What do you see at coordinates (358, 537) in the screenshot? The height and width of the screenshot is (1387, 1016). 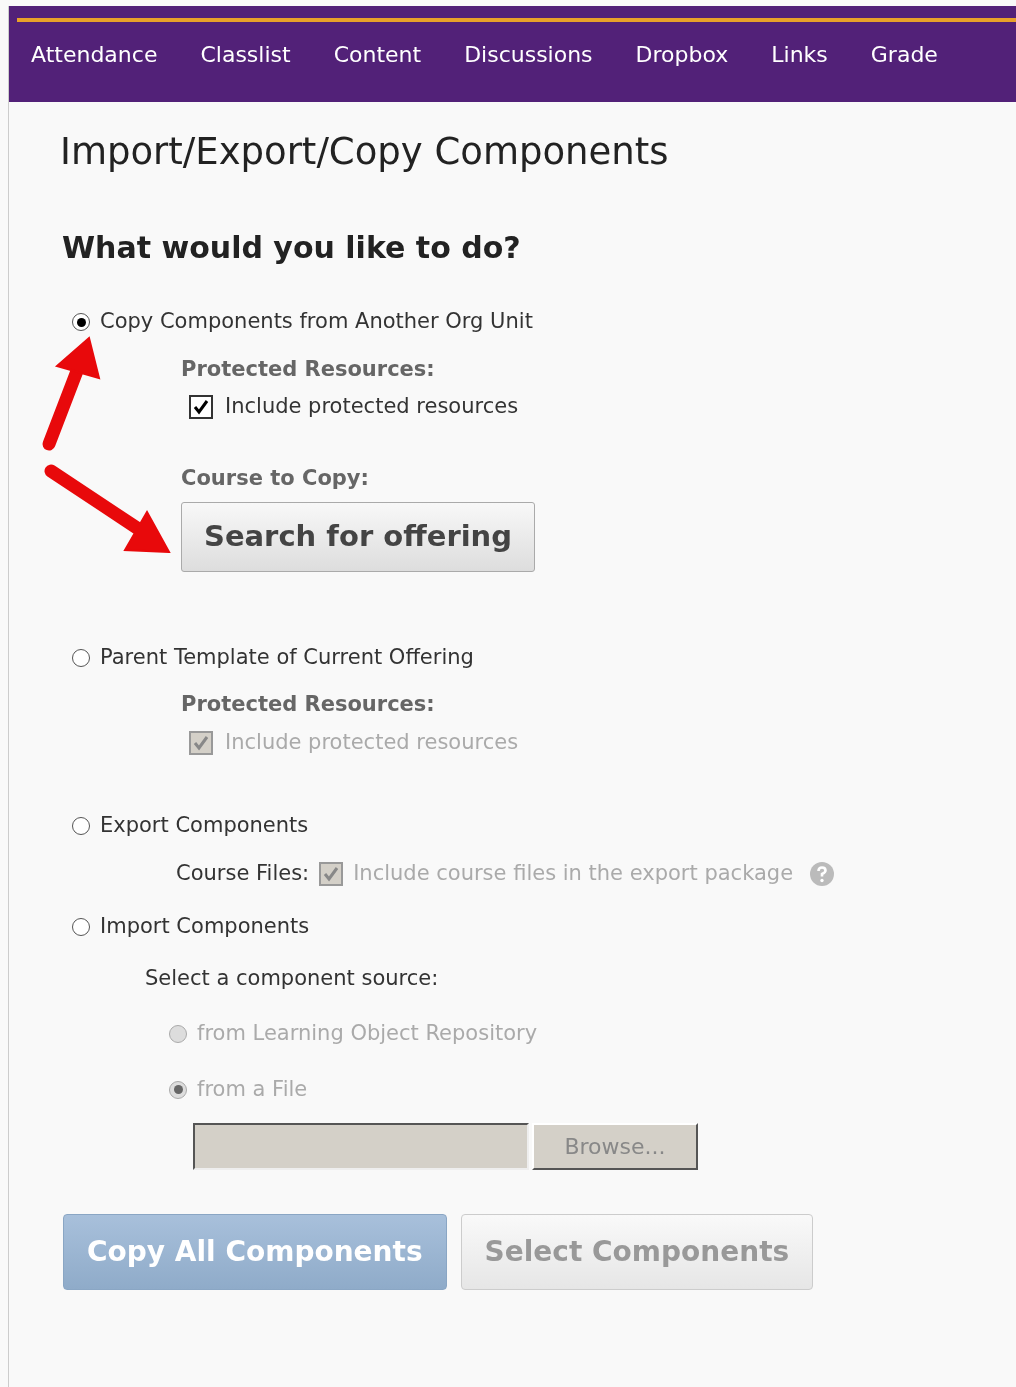 I see `search-button: Search for offering` at bounding box center [358, 537].